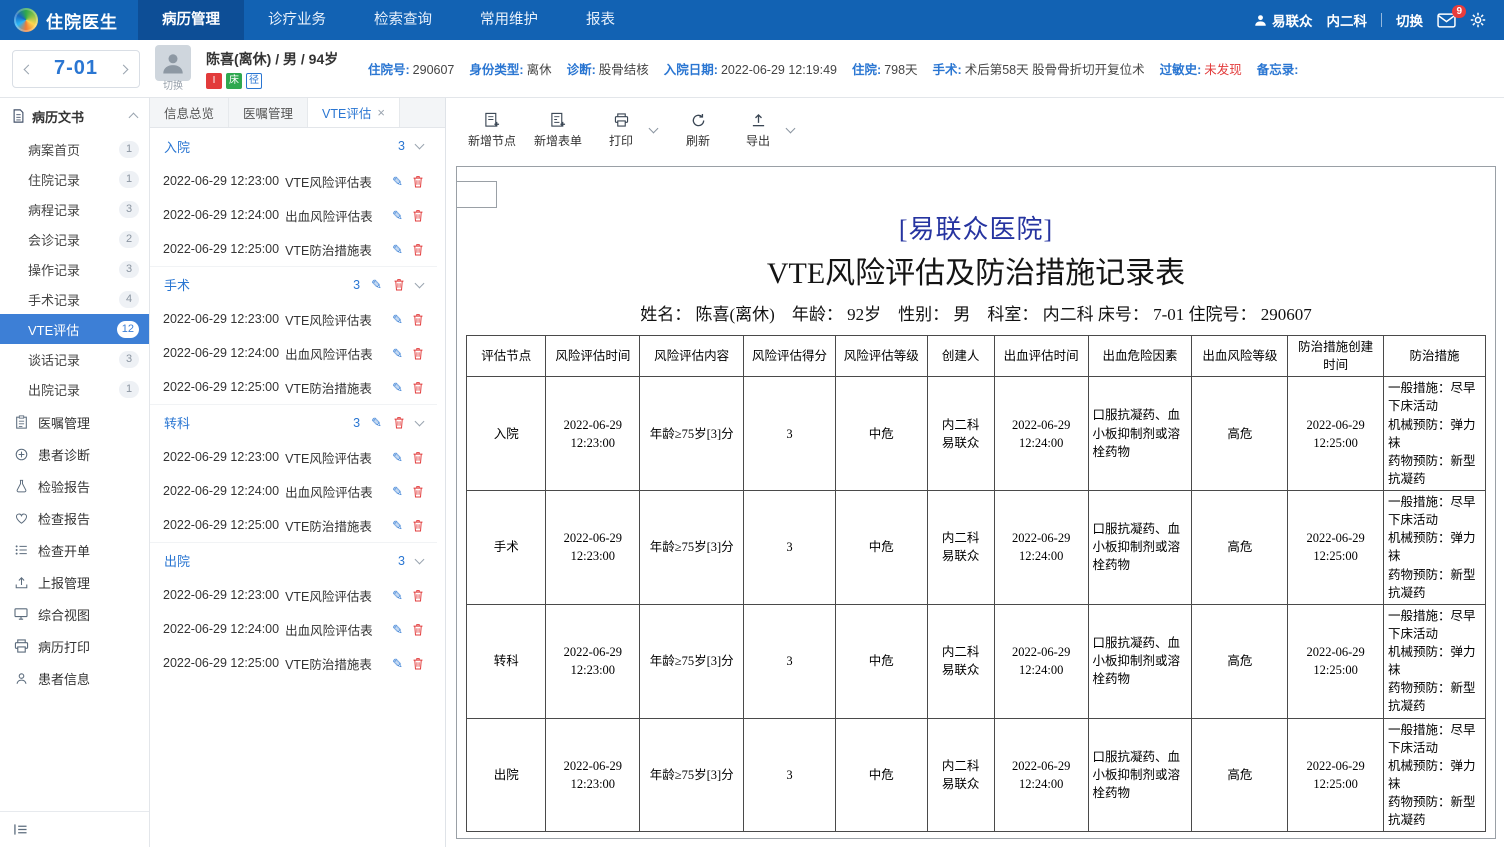  What do you see at coordinates (74, 389) in the screenshot?
I see `sidebar-doc-item: 出院记录 1` at bounding box center [74, 389].